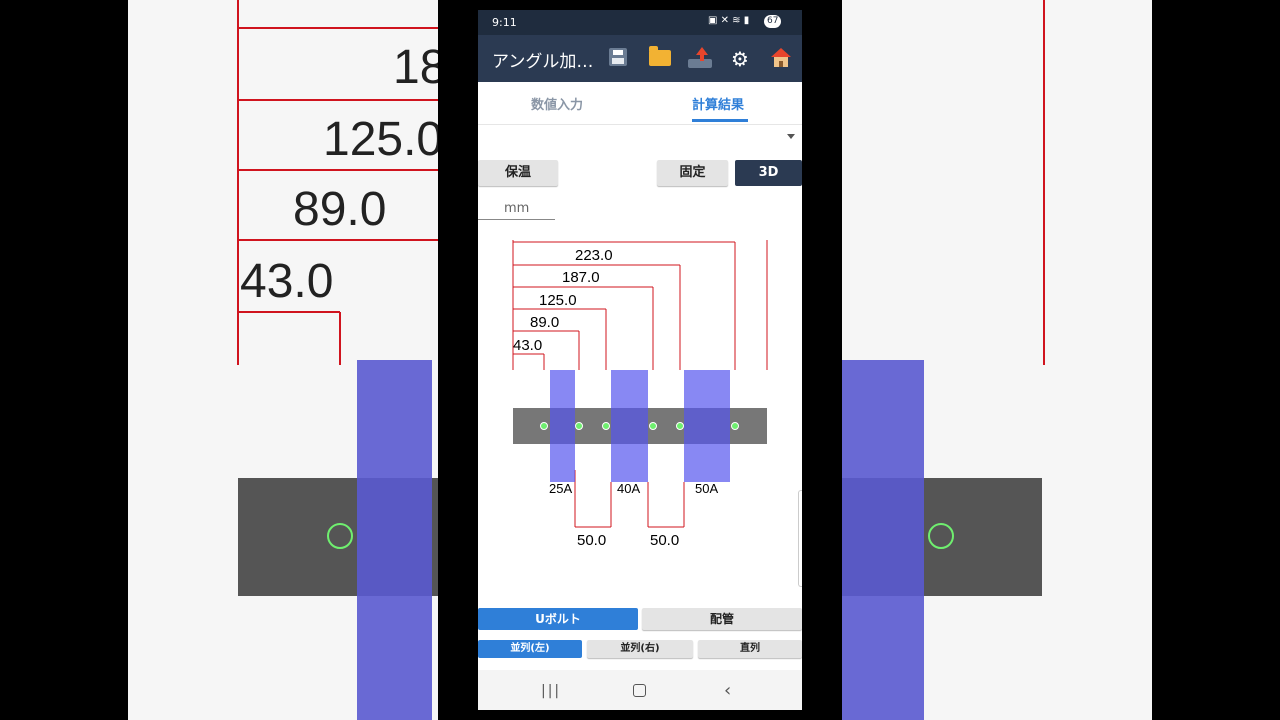 The height and width of the screenshot is (720, 1280). I want to click on tab-numeric-input: 数値入力, so click(557, 103).